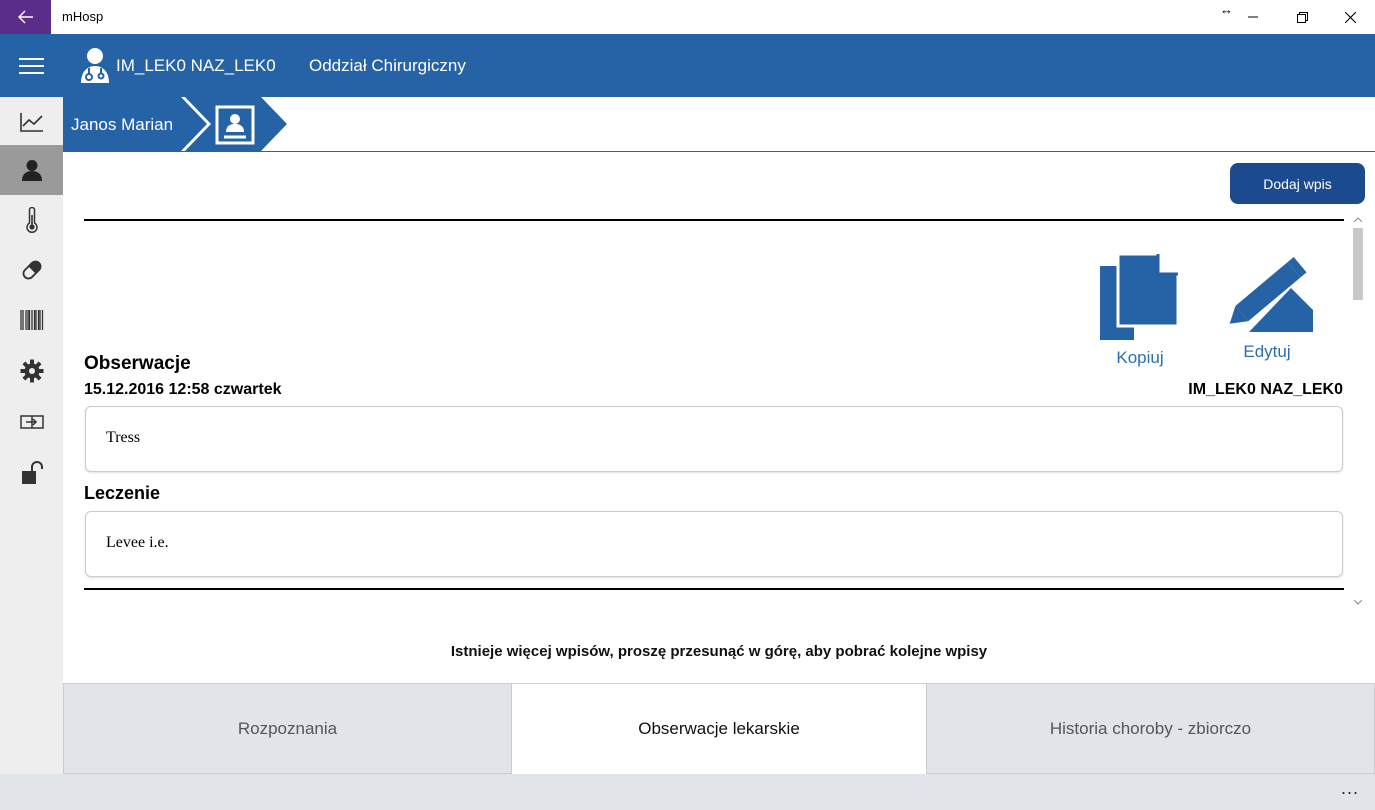 The image size is (1375, 810). Describe the element at coordinates (1267, 351) in the screenshot. I see `edit-label: Edytuj` at that location.